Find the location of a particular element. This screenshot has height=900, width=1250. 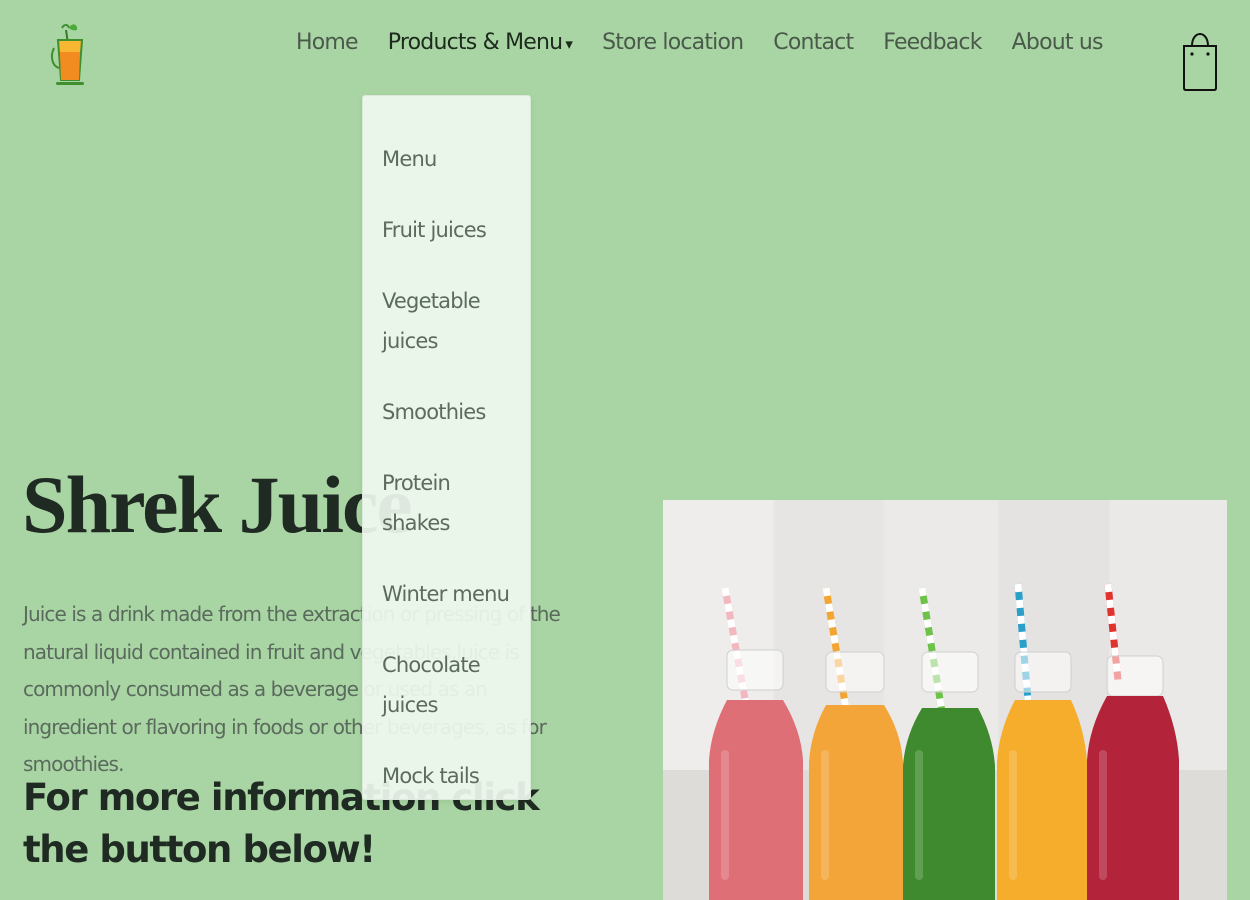

dropdown-item-vegetable-juices: Vegetable juices is located at coordinates (451, 321).